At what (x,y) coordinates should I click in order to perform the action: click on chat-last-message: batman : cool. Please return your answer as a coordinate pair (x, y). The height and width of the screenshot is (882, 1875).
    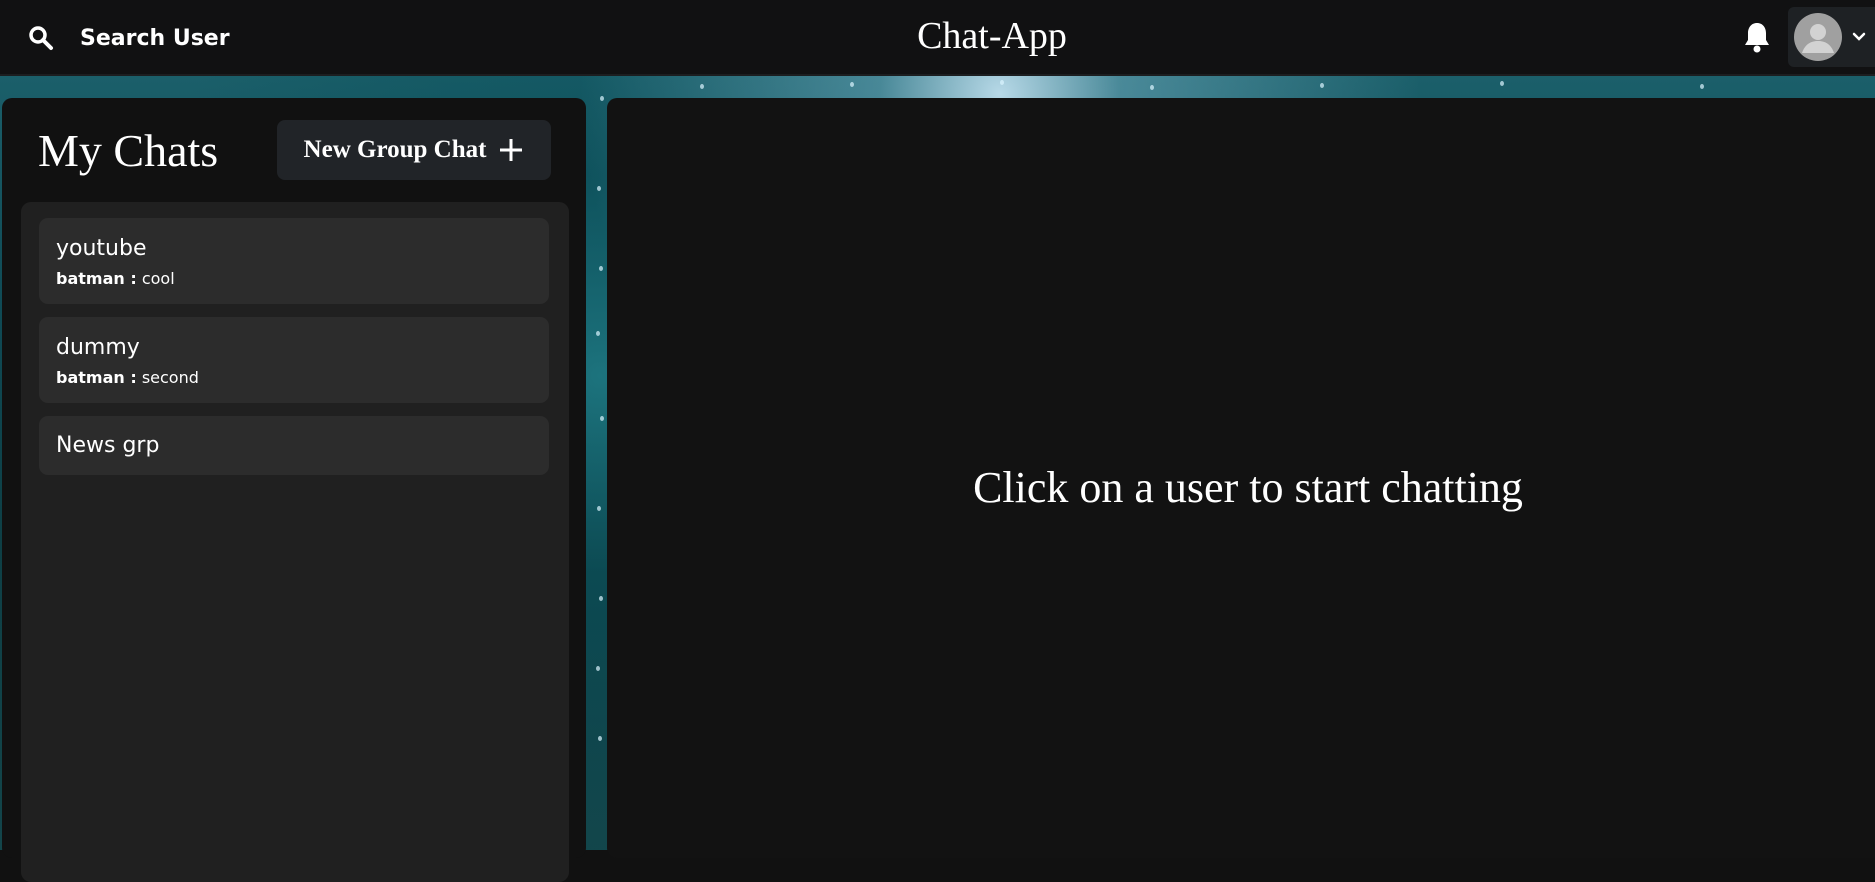
    Looking at the image, I should click on (115, 278).